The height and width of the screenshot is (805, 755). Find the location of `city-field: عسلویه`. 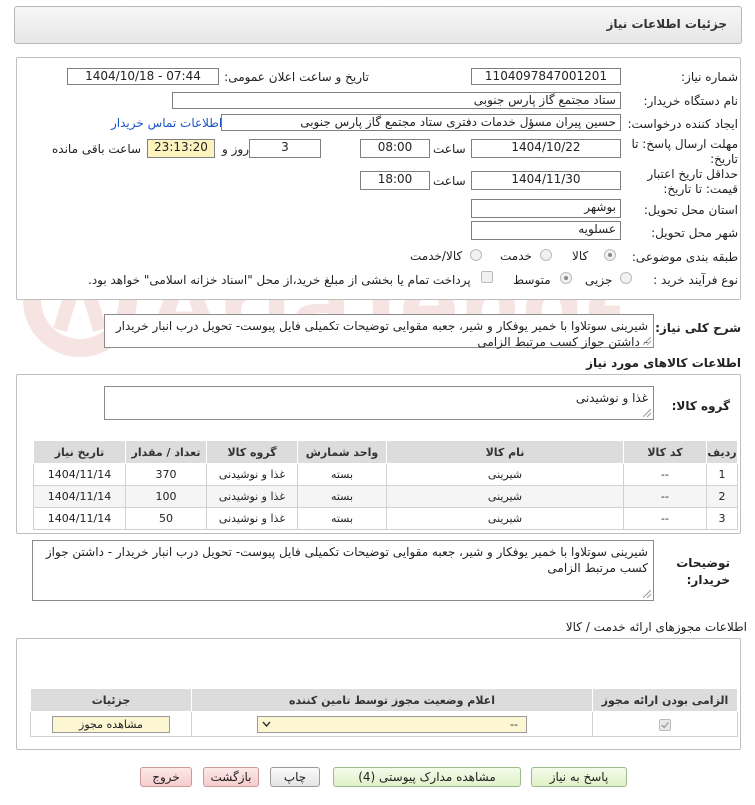

city-field: عسلویه is located at coordinates (546, 230).